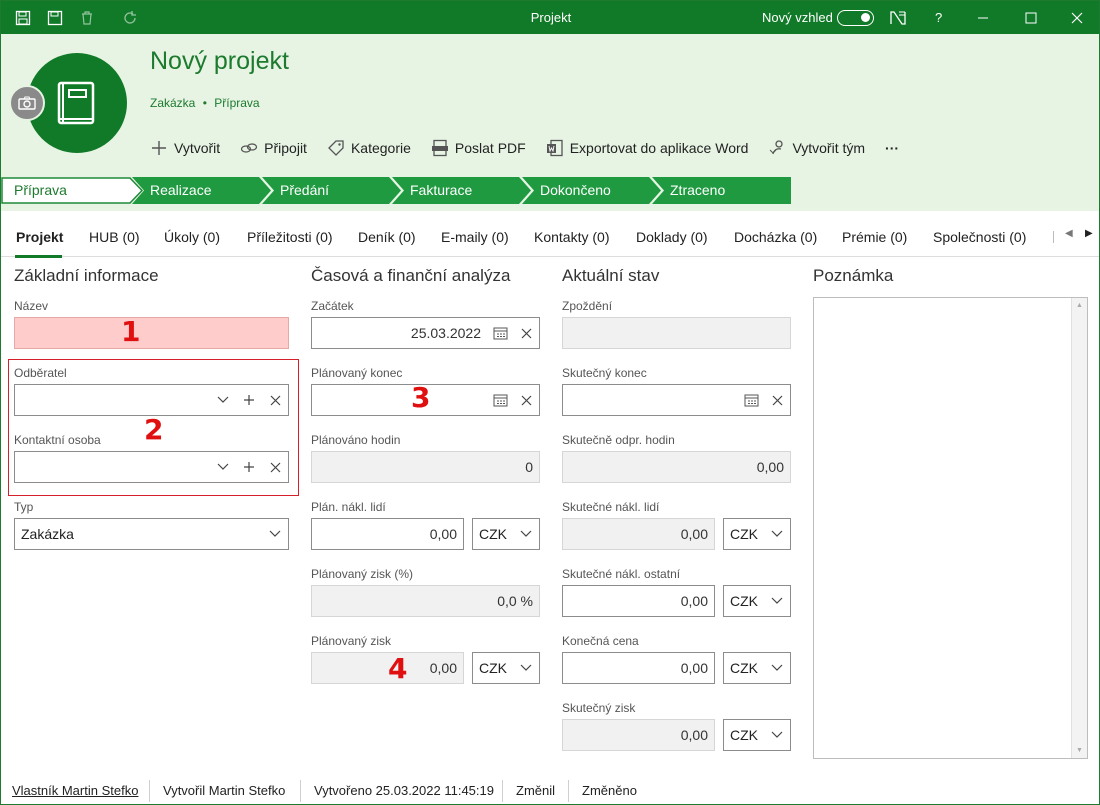 The width and height of the screenshot is (1100, 805). What do you see at coordinates (369, 148) in the screenshot?
I see `category-button: Kategorie` at bounding box center [369, 148].